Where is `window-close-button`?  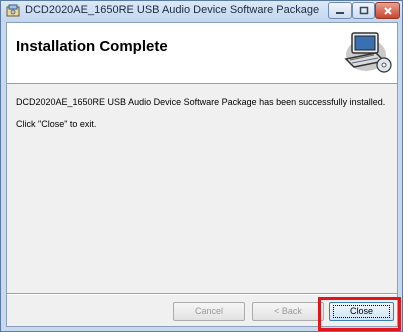 window-close-button is located at coordinates (387, 10).